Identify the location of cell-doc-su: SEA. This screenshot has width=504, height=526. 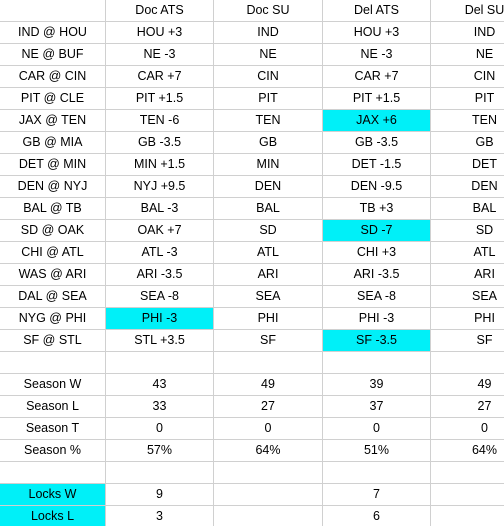
(268, 296).